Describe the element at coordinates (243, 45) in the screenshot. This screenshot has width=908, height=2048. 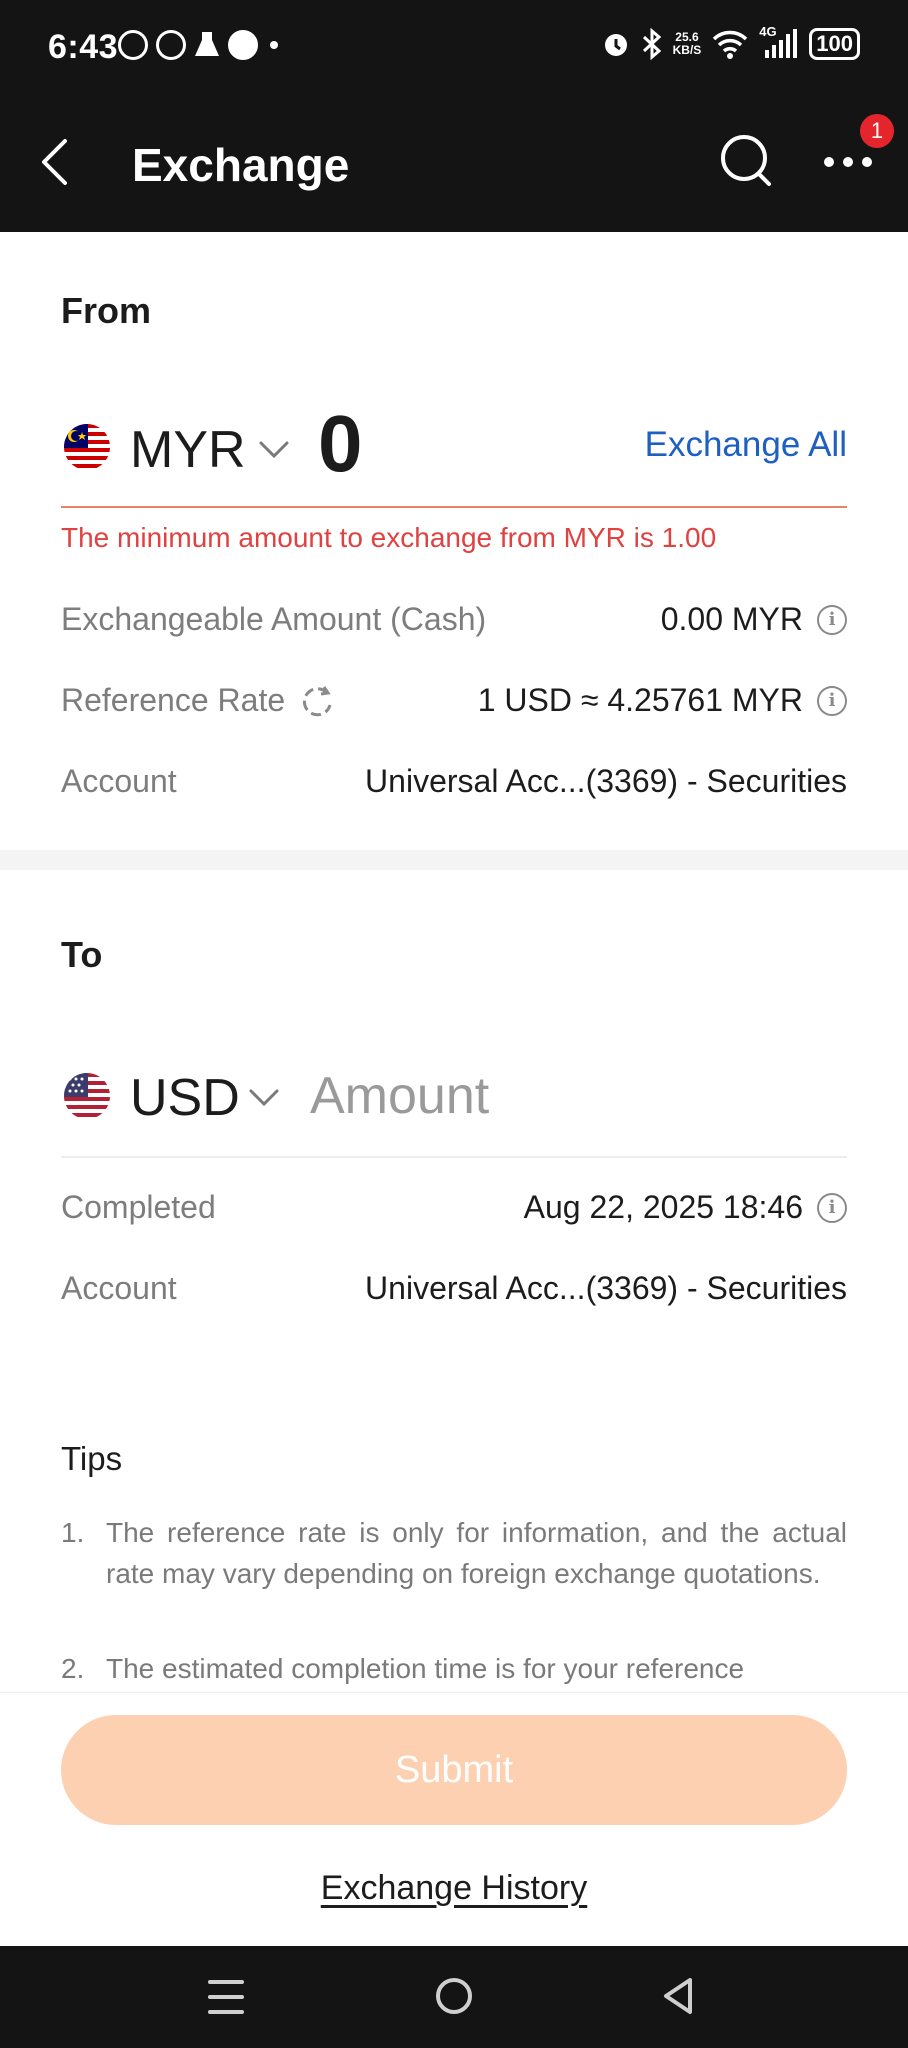
I see `facebook-icon` at that location.